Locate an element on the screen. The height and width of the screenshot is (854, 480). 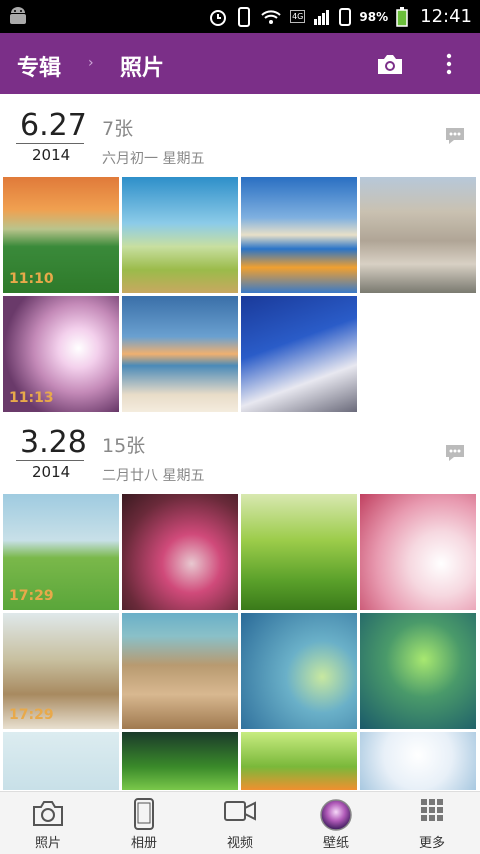
sim-icon is located at coordinates (345, 16).